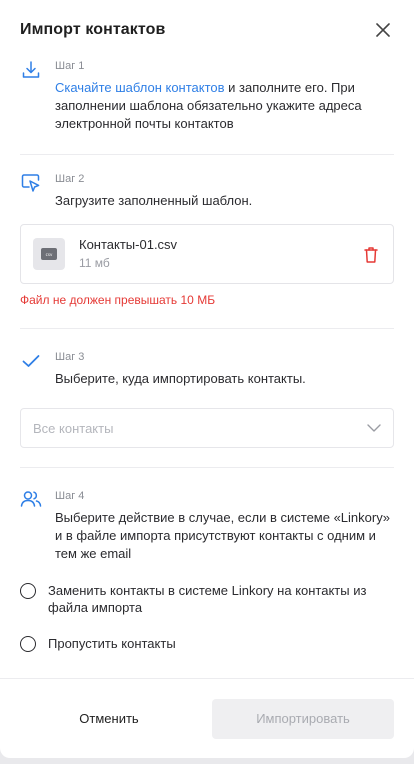 The image size is (414, 764). What do you see at coordinates (303, 718) in the screenshot?
I see `import-button: Импортировать` at bounding box center [303, 718].